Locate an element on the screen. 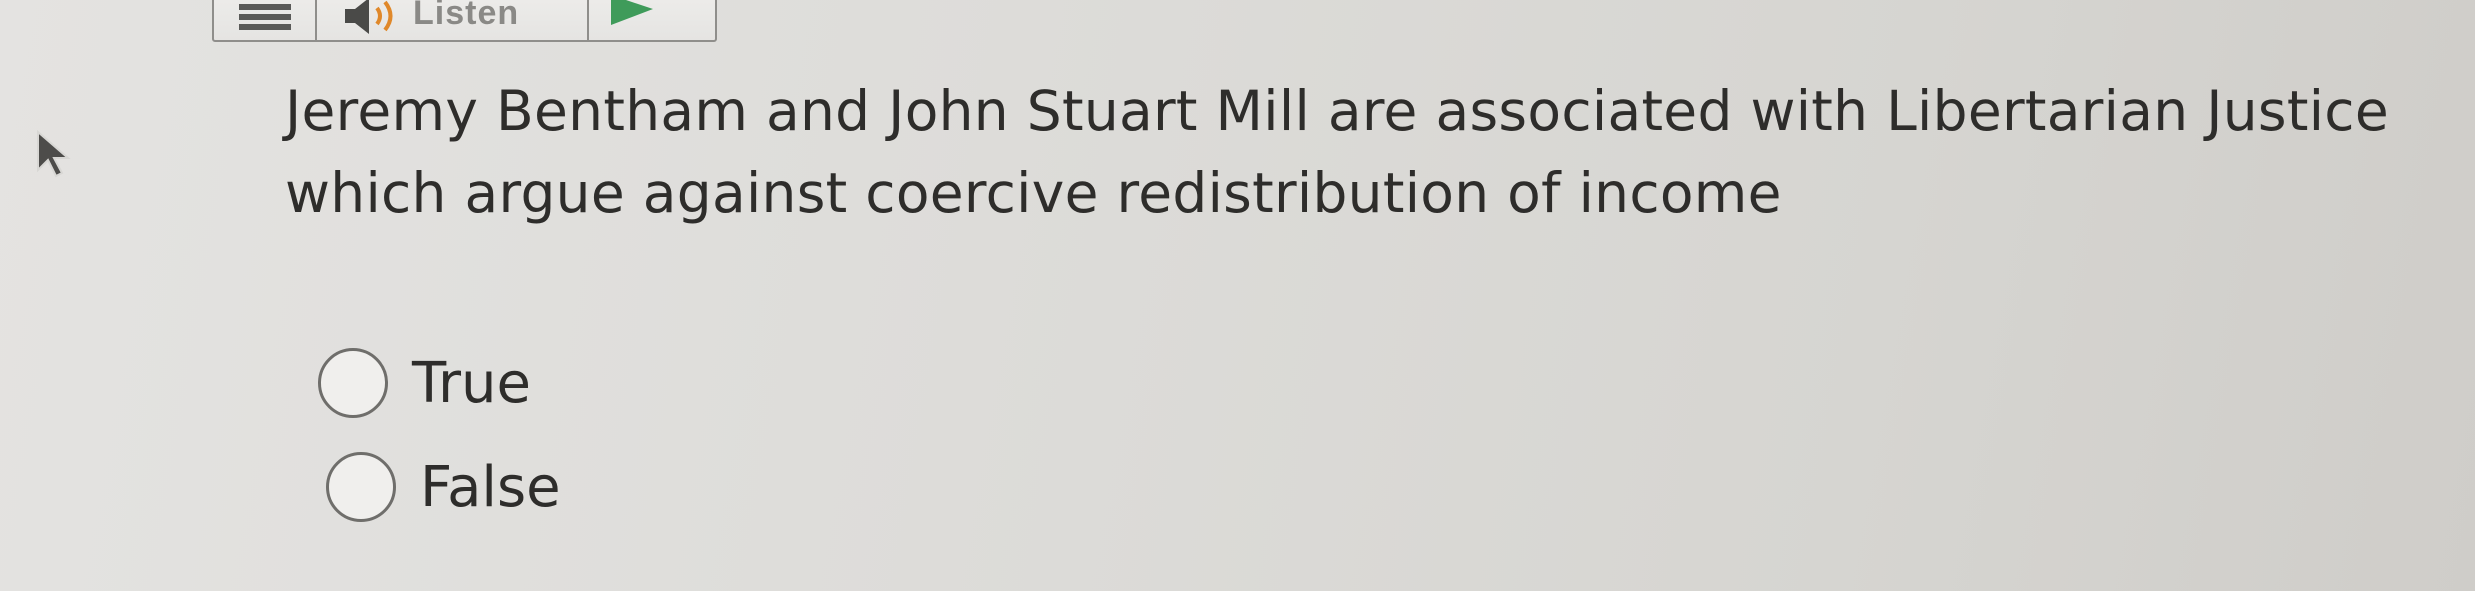 The image size is (2475, 591). toolbar-menu-button is located at coordinates (265, 20).